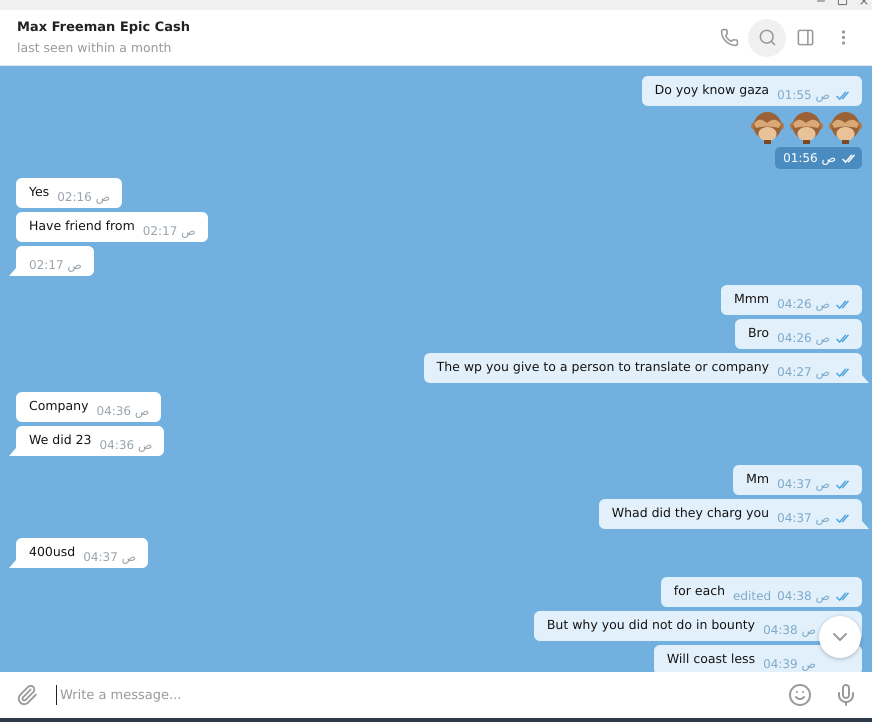  What do you see at coordinates (651, 624) in the screenshot?
I see `message-text: But why you did not do in bounty` at bounding box center [651, 624].